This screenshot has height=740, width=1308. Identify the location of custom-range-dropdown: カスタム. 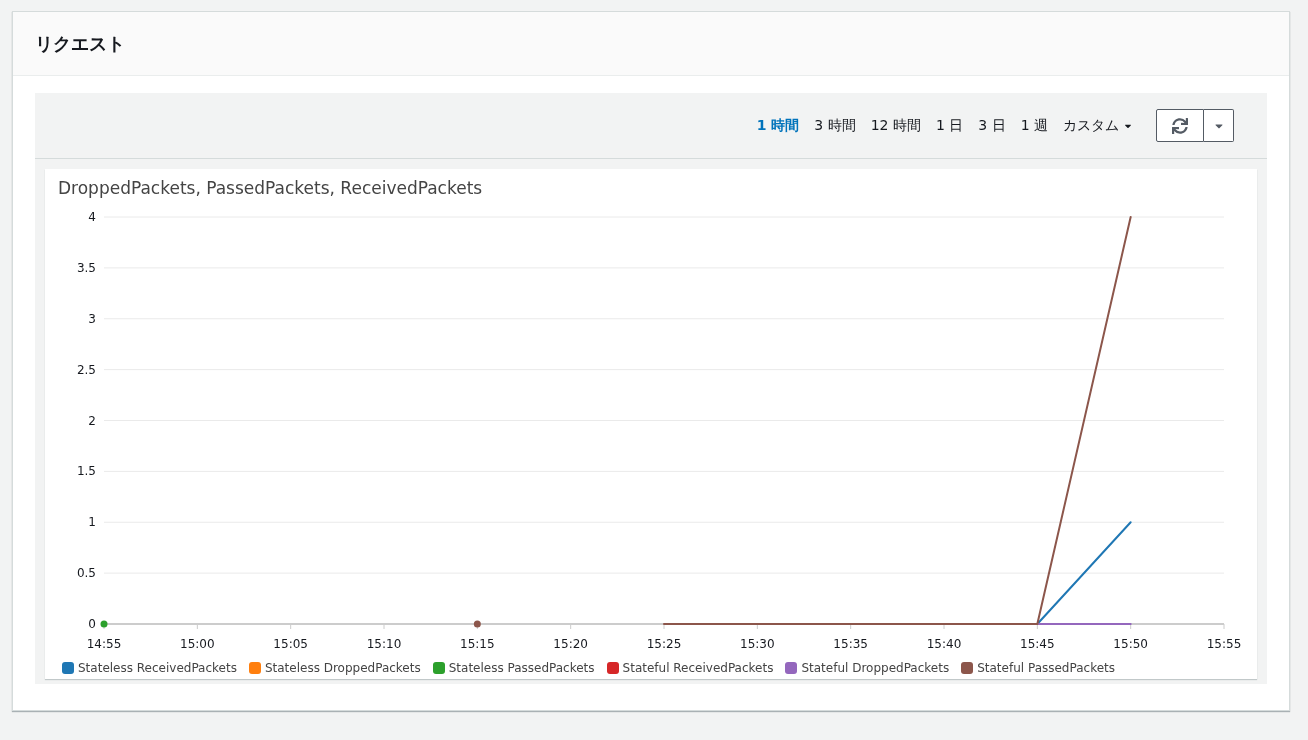
(1098, 125).